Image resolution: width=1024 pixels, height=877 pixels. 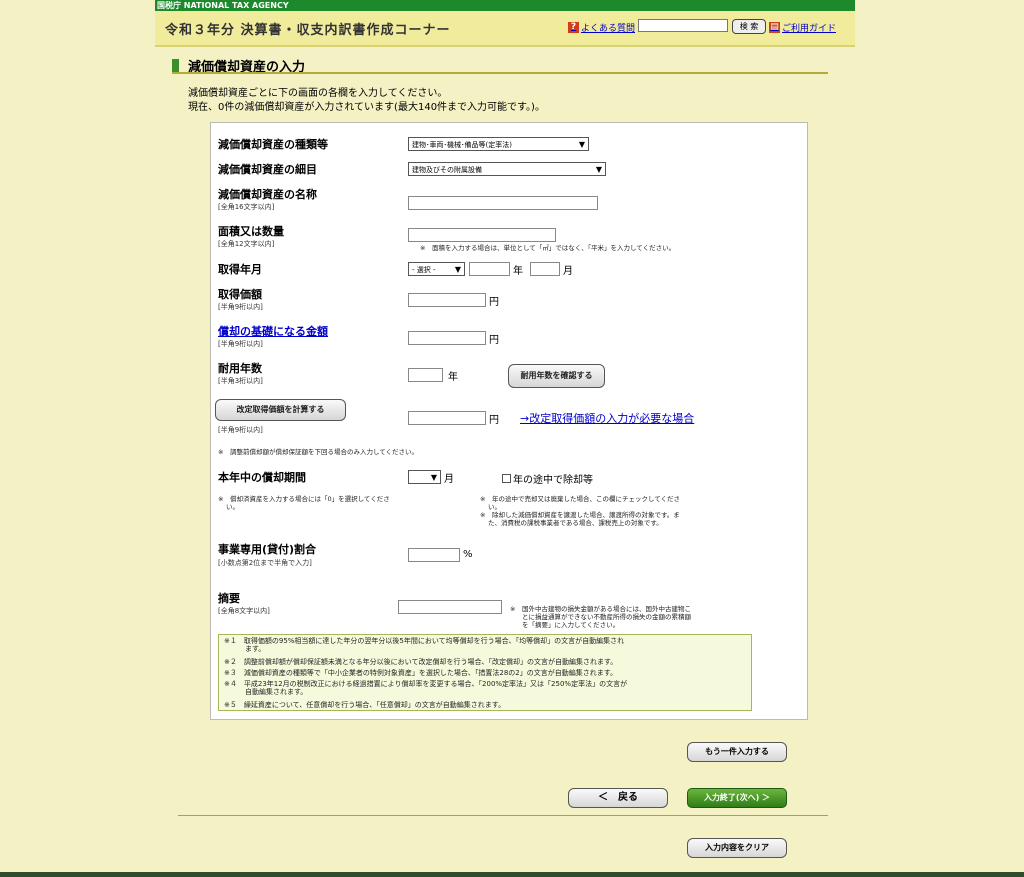 What do you see at coordinates (447, 418) in the screenshot?
I see `revised-input` at bounding box center [447, 418].